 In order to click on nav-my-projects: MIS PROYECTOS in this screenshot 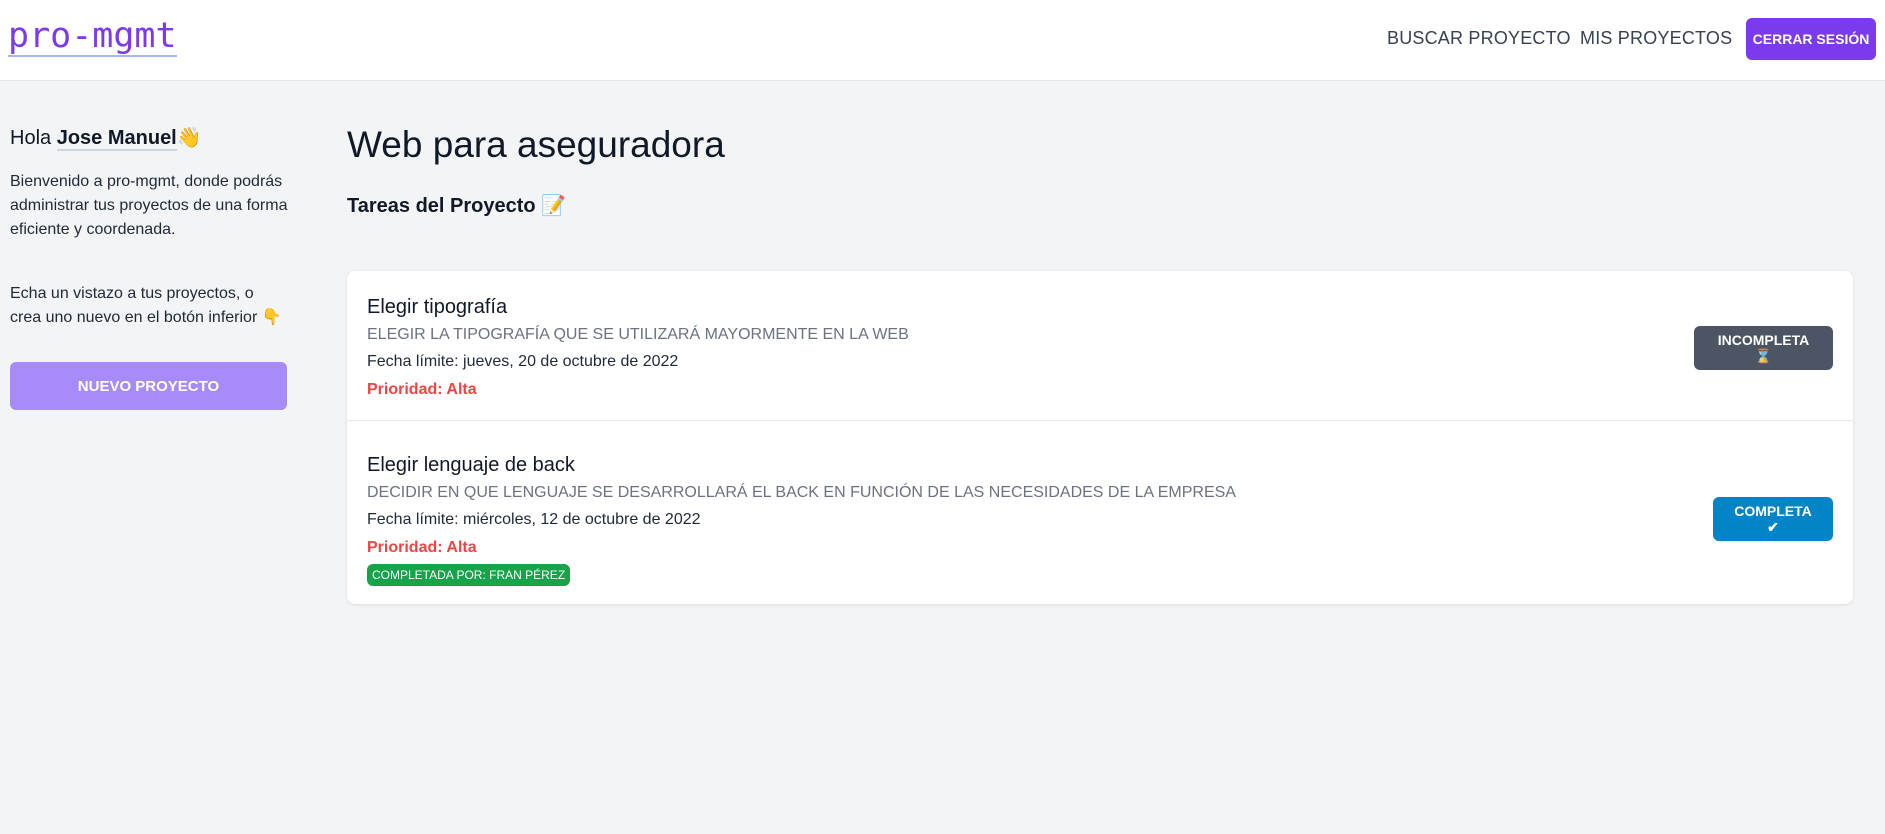, I will do `click(1656, 38)`.